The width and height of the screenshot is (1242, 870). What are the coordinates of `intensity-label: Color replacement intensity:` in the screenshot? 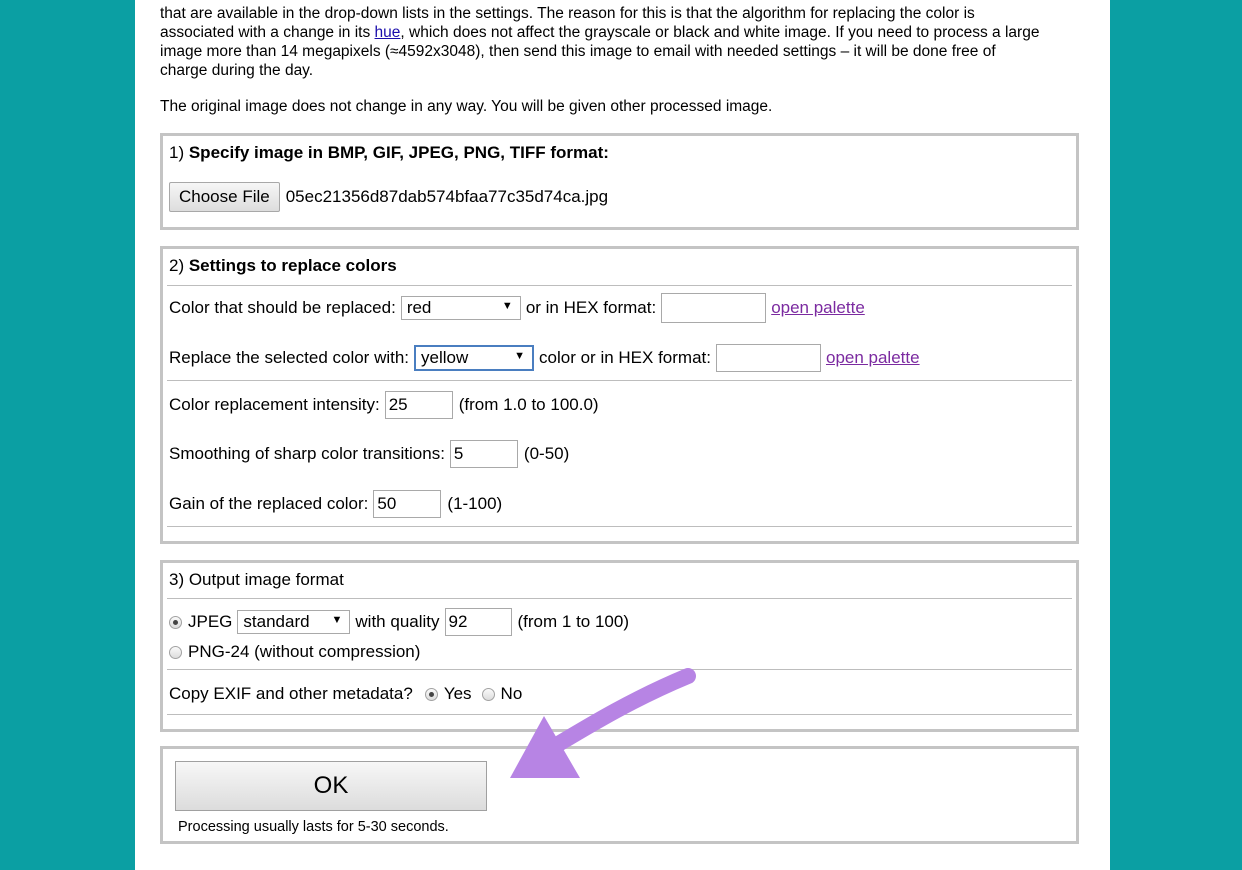 It's located at (274, 404).